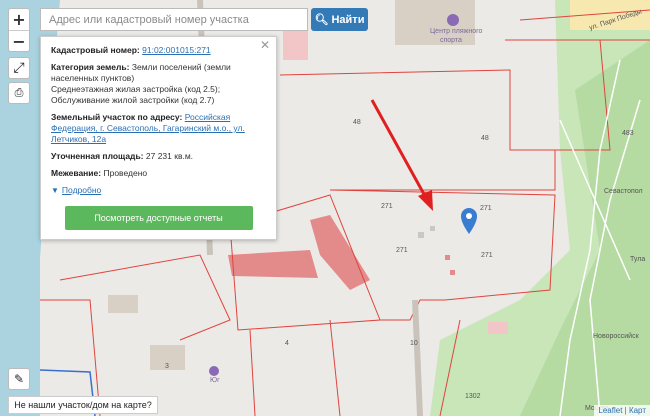  Describe the element at coordinates (167, 366) in the screenshot. I see `parcel-label-3: 3` at that location.